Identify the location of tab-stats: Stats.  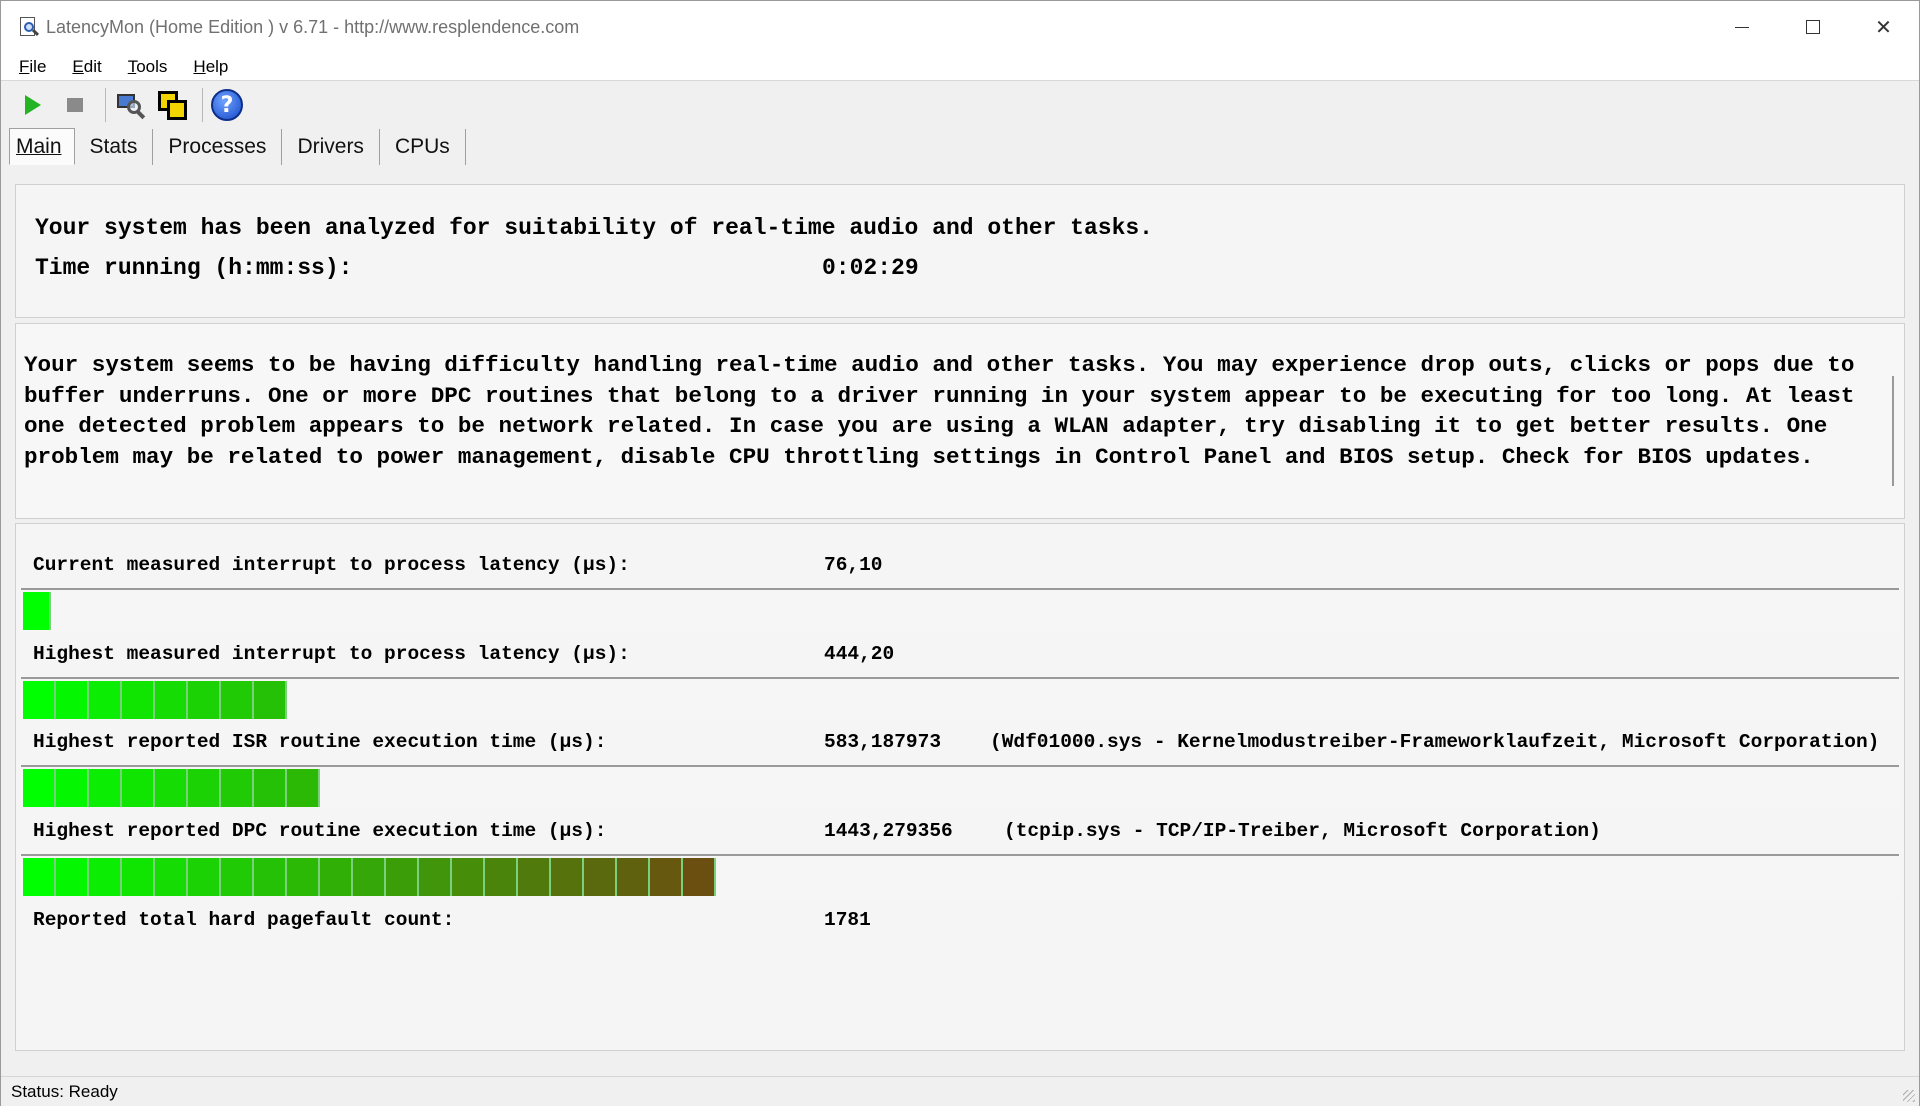
(114, 147).